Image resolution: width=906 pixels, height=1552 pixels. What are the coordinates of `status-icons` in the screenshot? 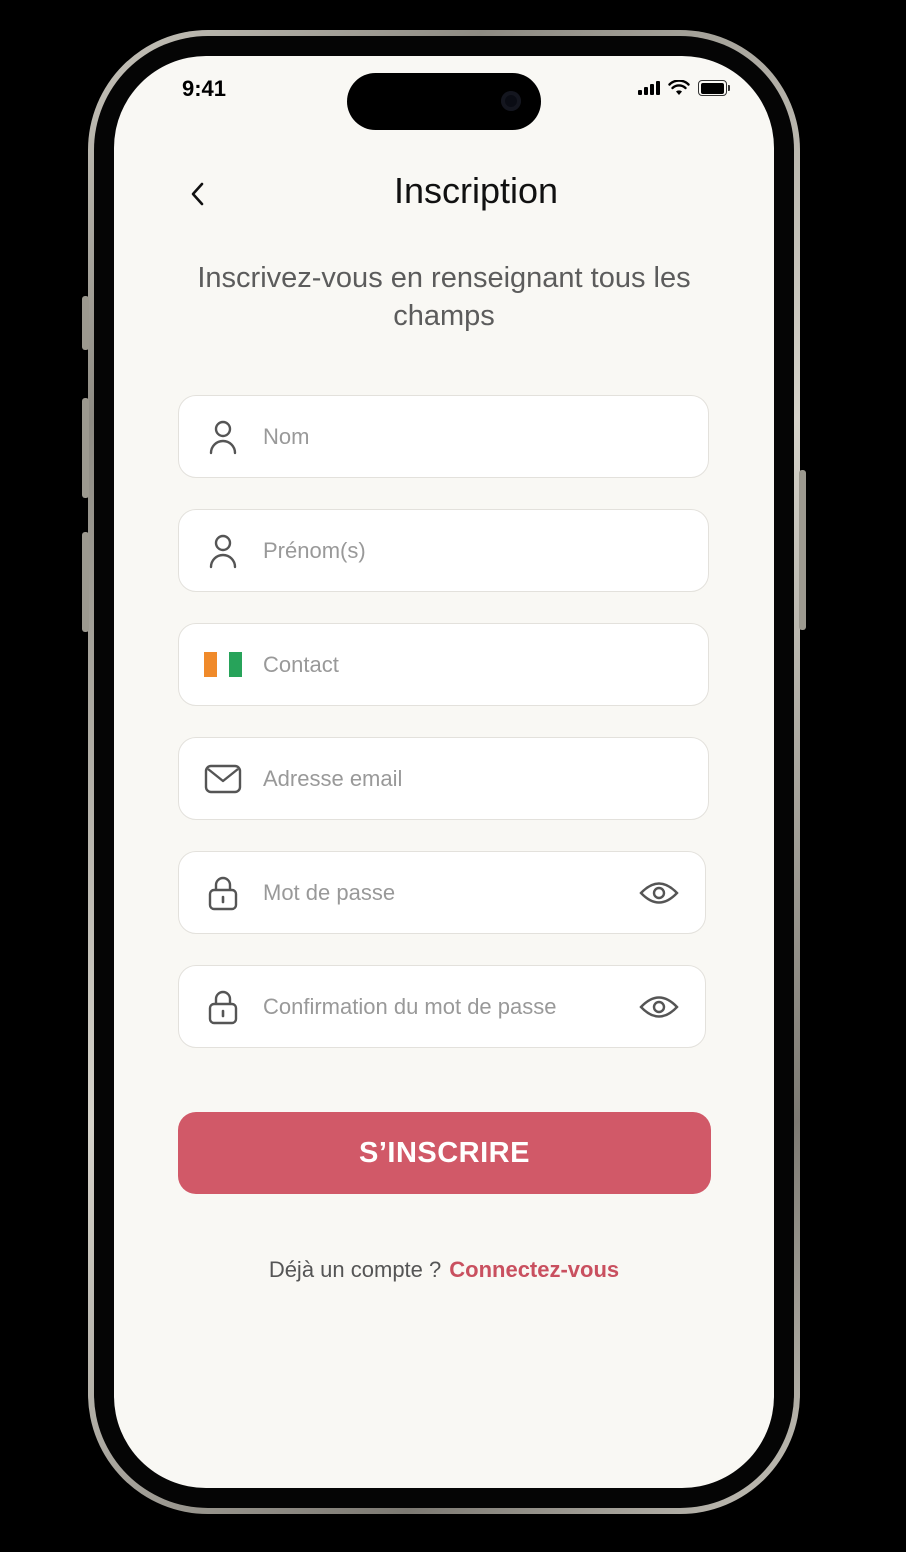 It's located at (684, 88).